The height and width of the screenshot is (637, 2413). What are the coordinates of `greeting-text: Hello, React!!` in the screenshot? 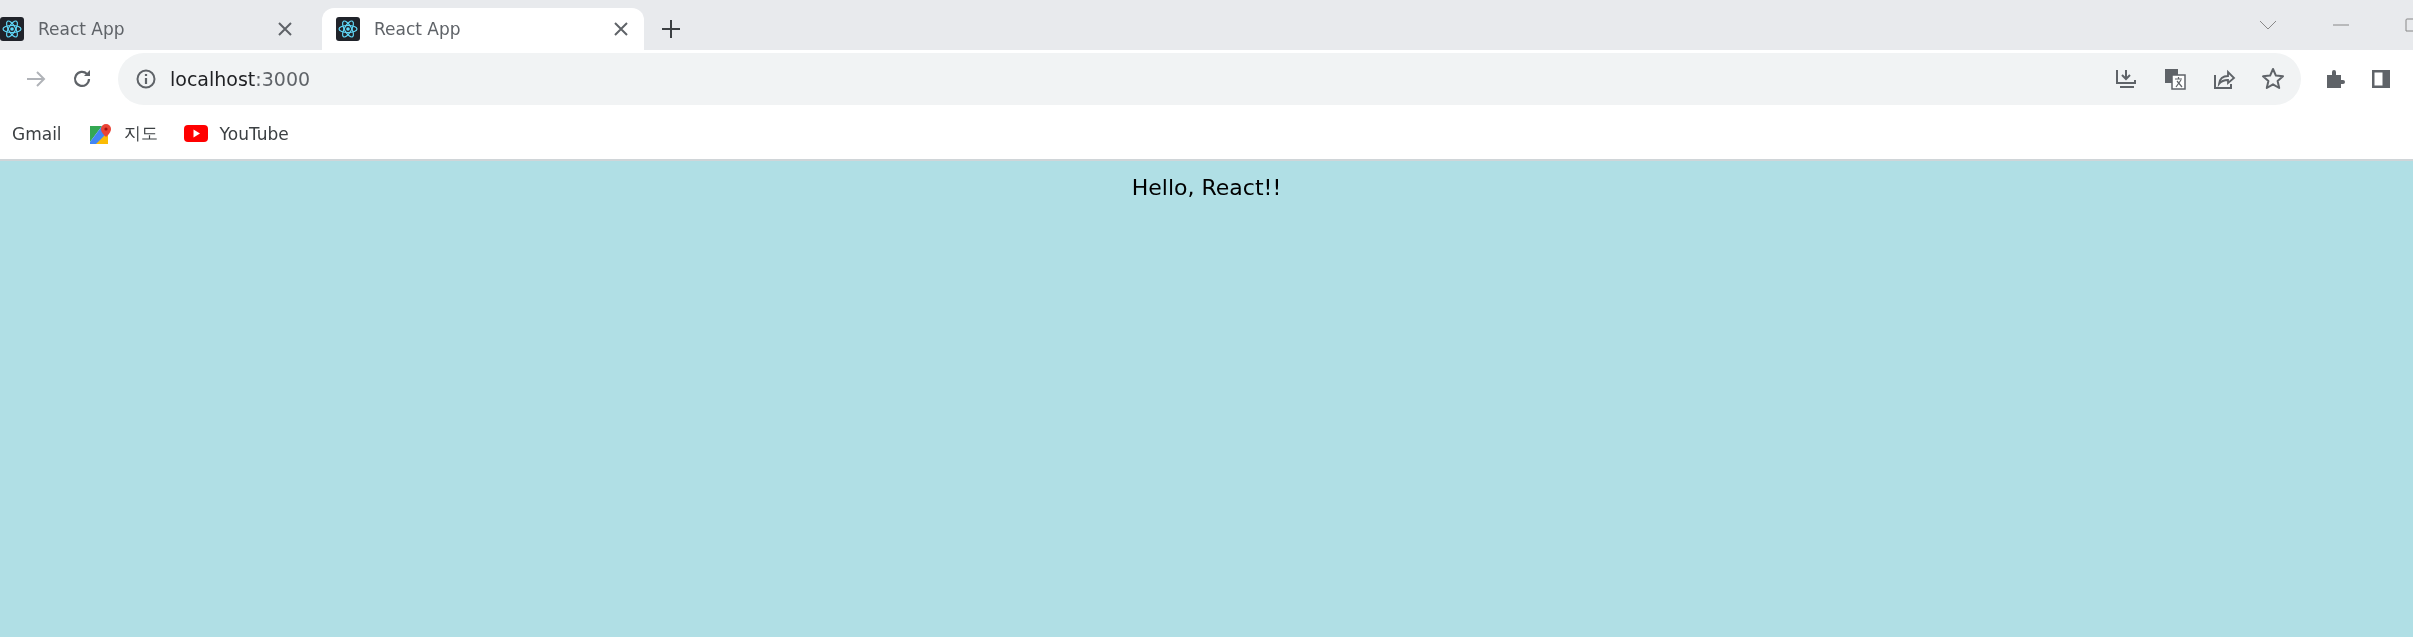 It's located at (1206, 188).